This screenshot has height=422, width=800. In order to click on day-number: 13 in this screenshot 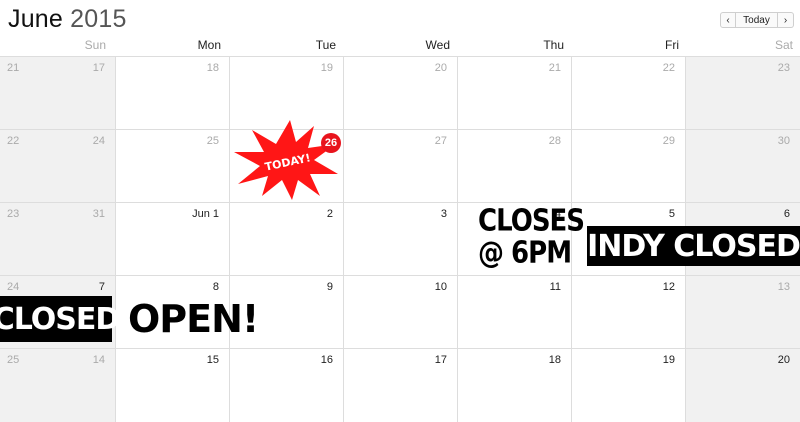, I will do `click(783, 287)`.